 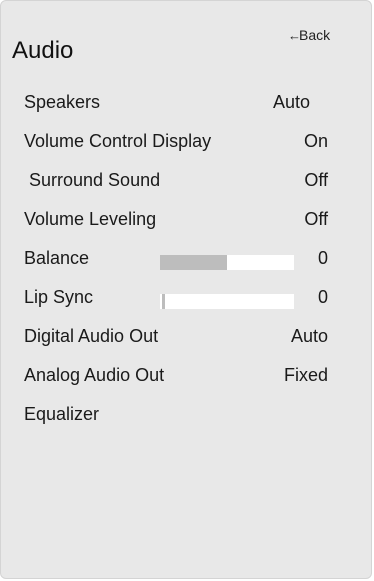 What do you see at coordinates (309, 336) in the screenshot?
I see `digital-audio-out-value: Auto` at bounding box center [309, 336].